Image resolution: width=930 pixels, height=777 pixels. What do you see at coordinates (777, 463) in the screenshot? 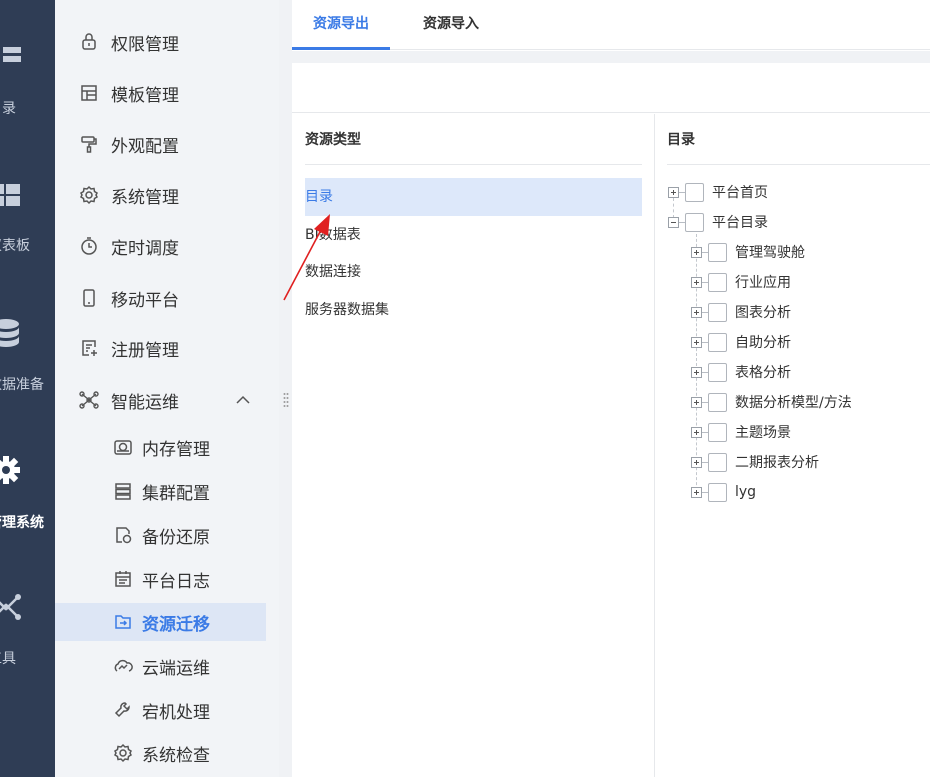
I see `tree-node-label: 二期报表分析` at bounding box center [777, 463].